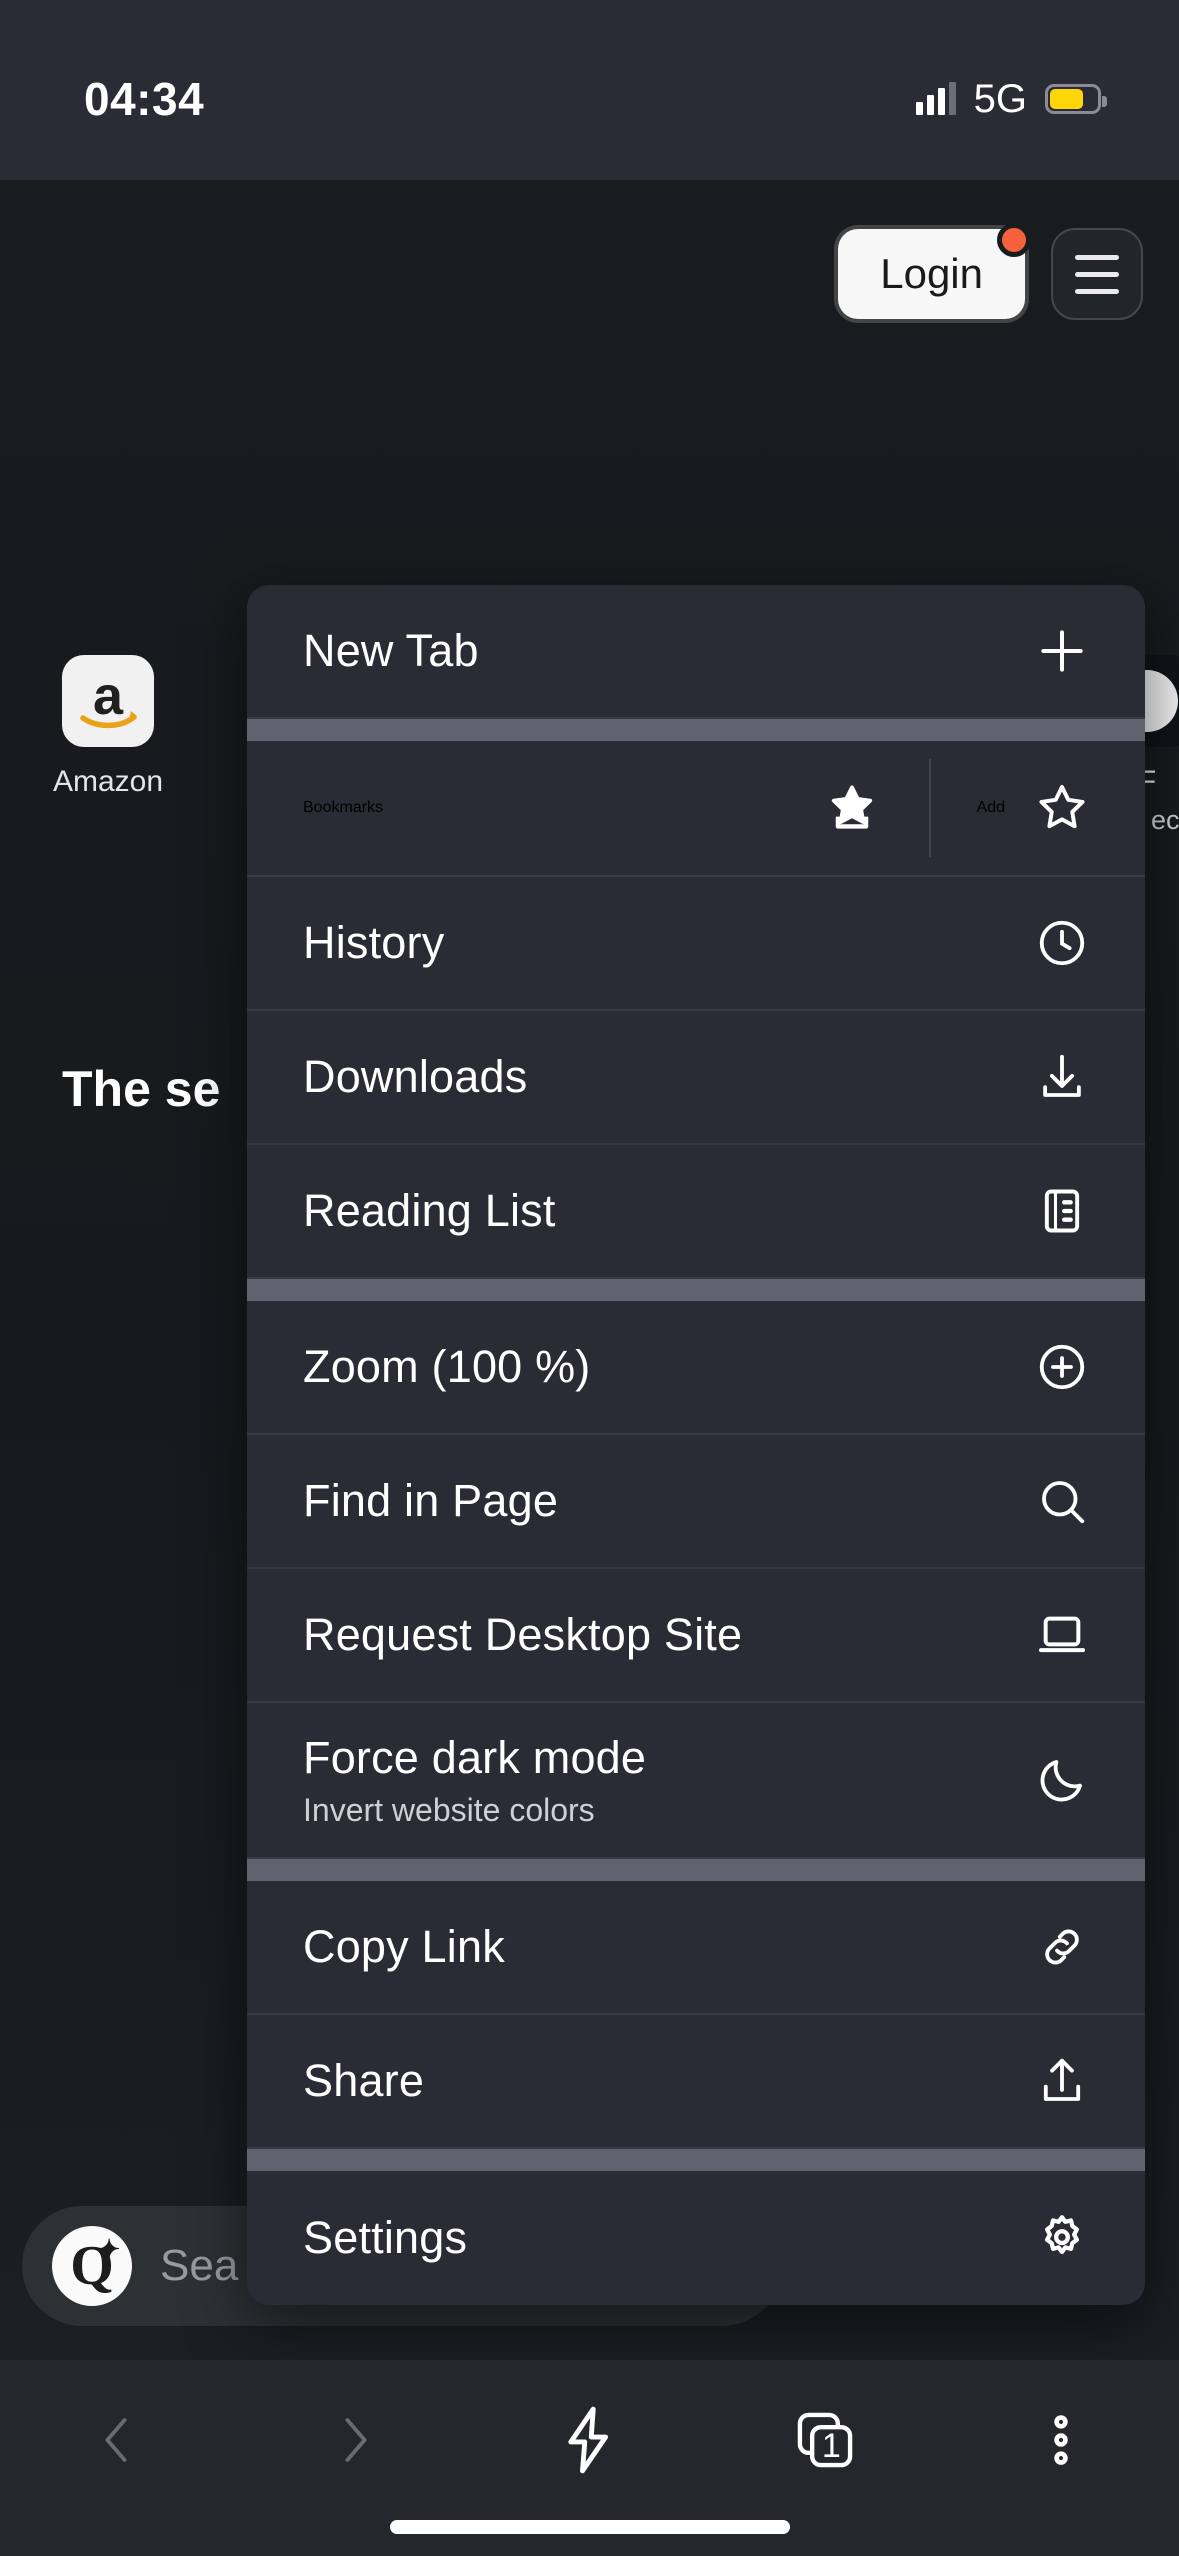  Describe the element at coordinates (1062, 1077) in the screenshot. I see `download-icon` at that location.